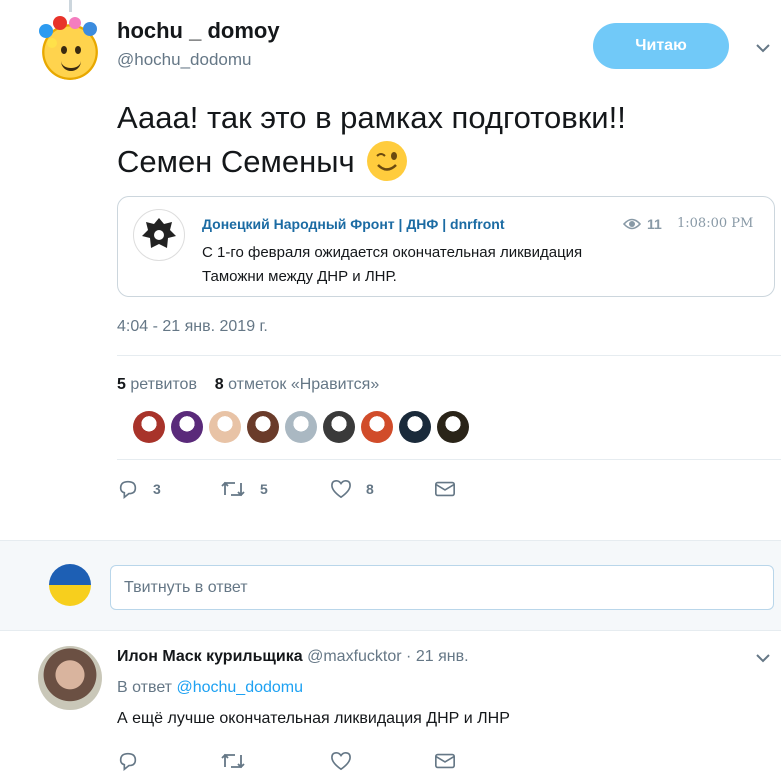 The width and height of the screenshot is (781, 772). Describe the element at coordinates (159, 235) in the screenshot. I see `quoted-author-avatar` at that location.